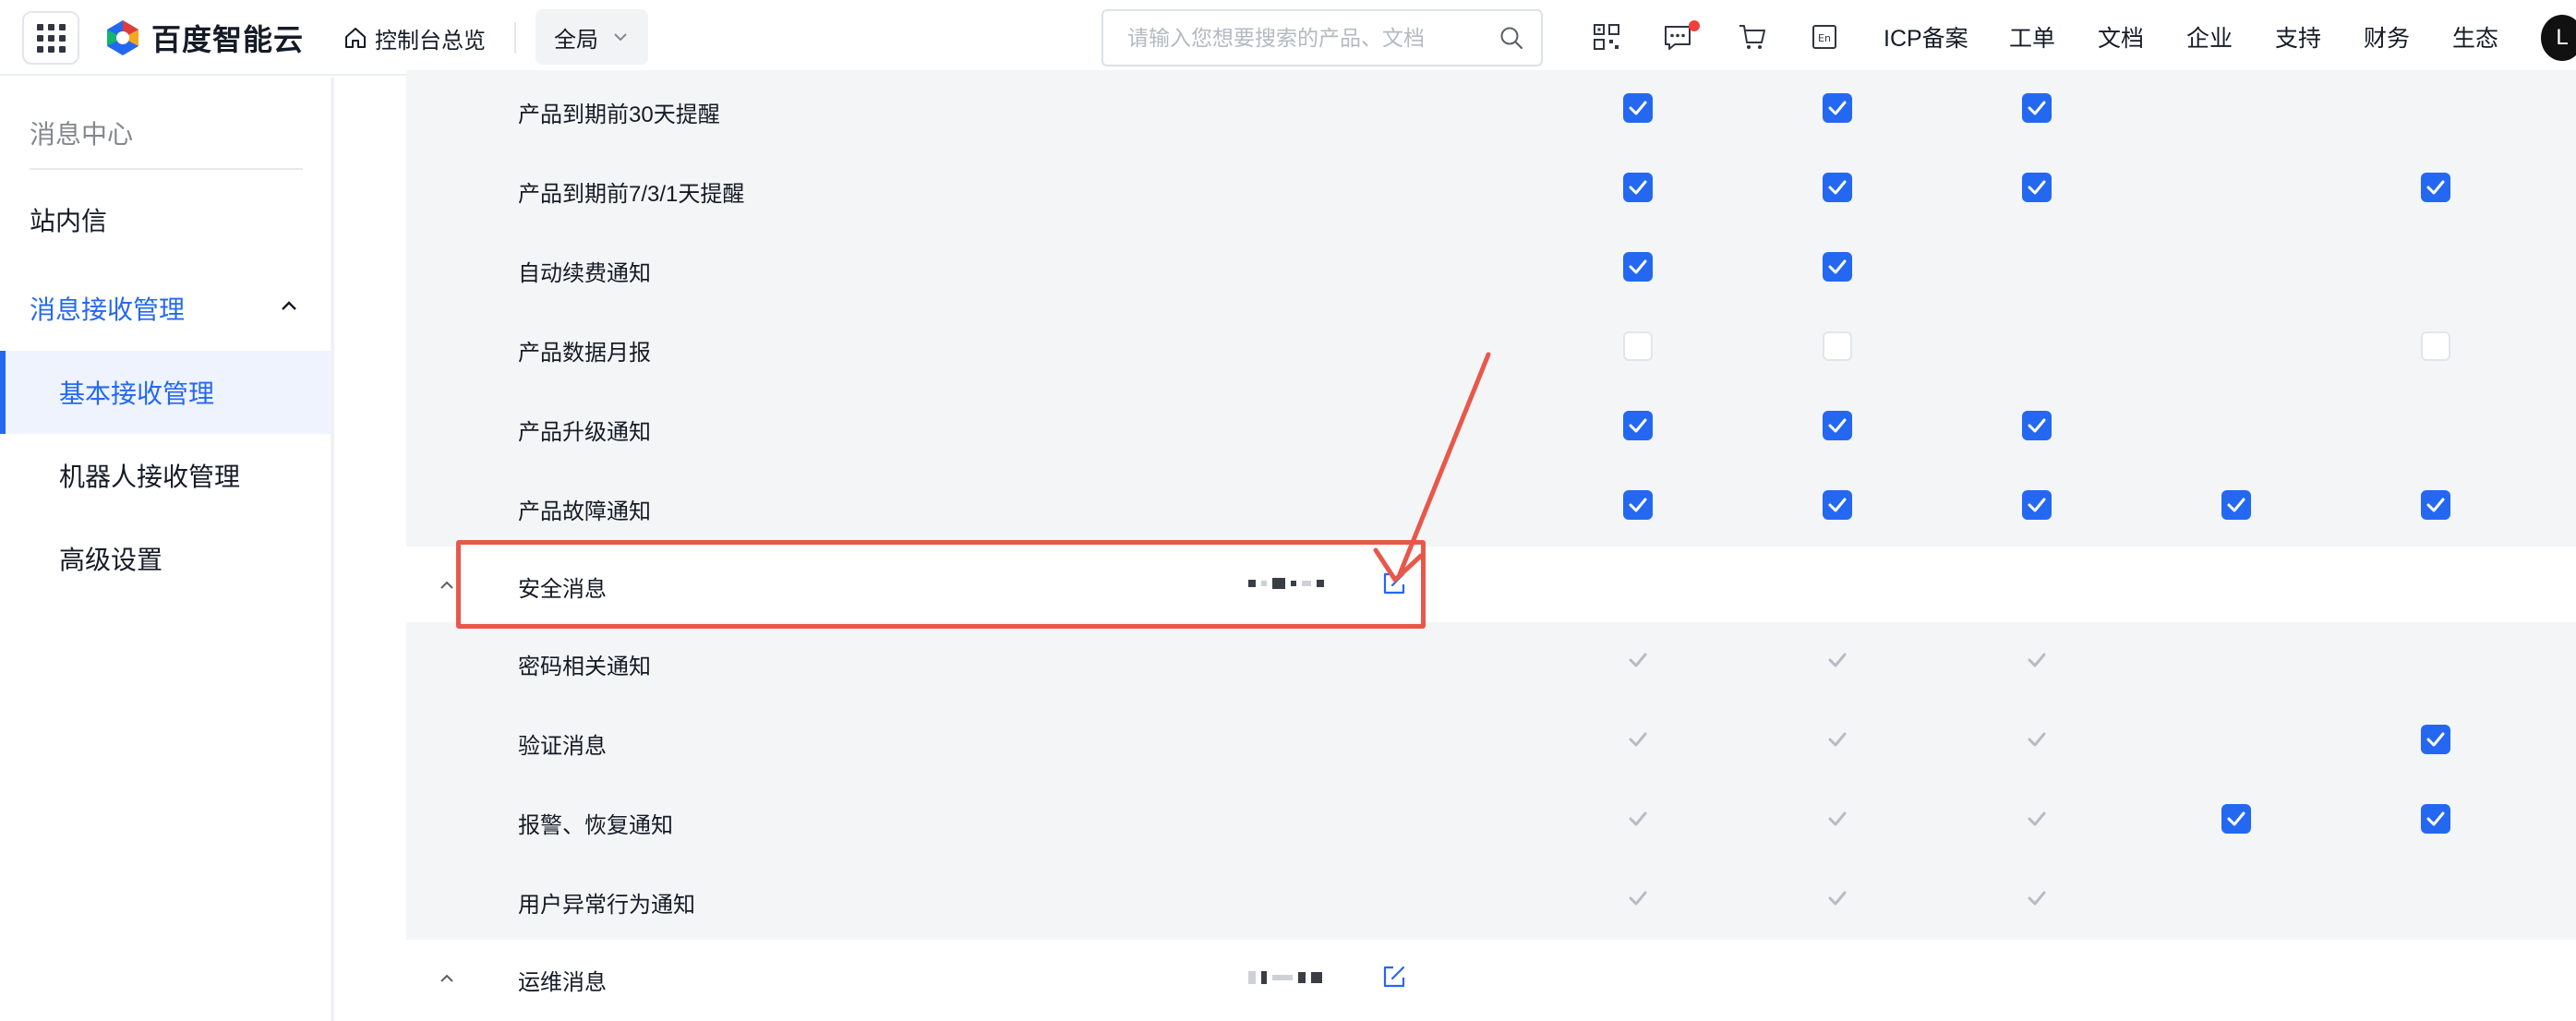  What do you see at coordinates (1313, 38) in the screenshot?
I see `search-input` at bounding box center [1313, 38].